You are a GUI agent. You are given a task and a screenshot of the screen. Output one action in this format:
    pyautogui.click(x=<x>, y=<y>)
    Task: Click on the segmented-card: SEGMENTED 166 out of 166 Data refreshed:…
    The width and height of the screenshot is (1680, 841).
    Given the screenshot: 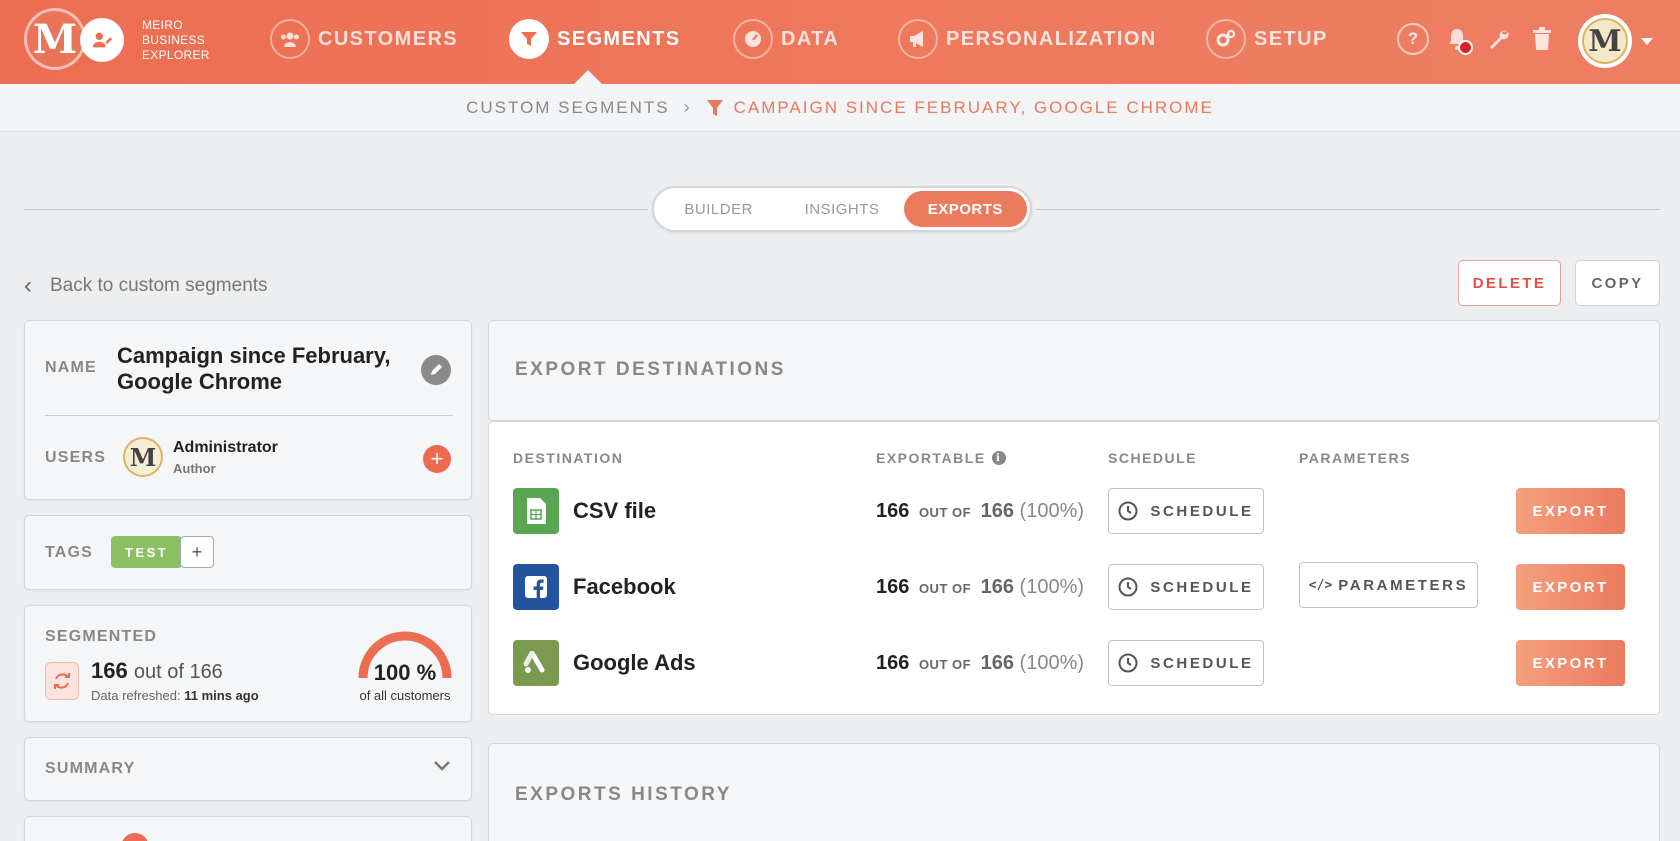 What is the action you would take?
    pyautogui.click(x=248, y=663)
    